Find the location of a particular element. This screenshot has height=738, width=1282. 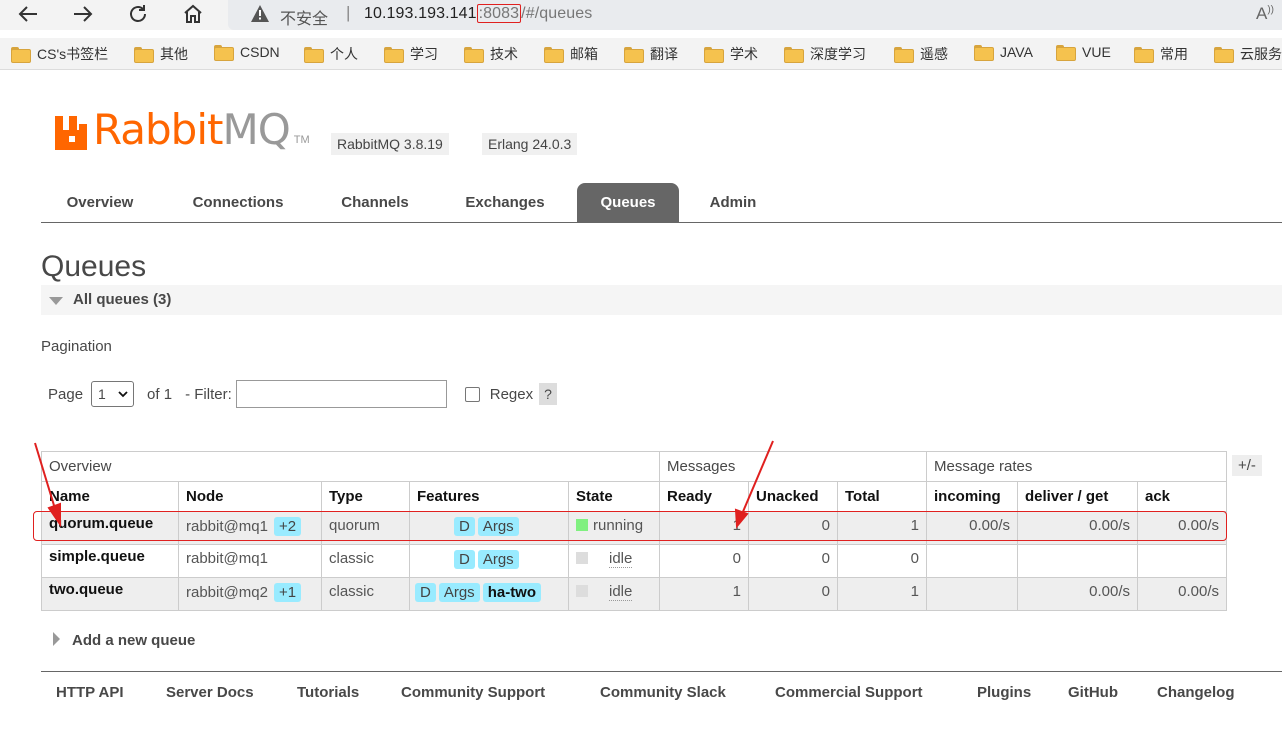

bookmark-folder: 技术 is located at coordinates (491, 54).